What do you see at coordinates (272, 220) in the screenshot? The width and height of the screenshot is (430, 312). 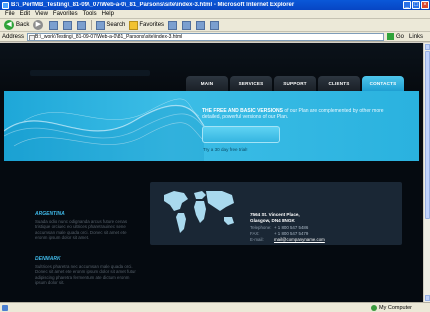 I see `address-line2: Glasgow, DN4 8NGK` at bounding box center [272, 220].